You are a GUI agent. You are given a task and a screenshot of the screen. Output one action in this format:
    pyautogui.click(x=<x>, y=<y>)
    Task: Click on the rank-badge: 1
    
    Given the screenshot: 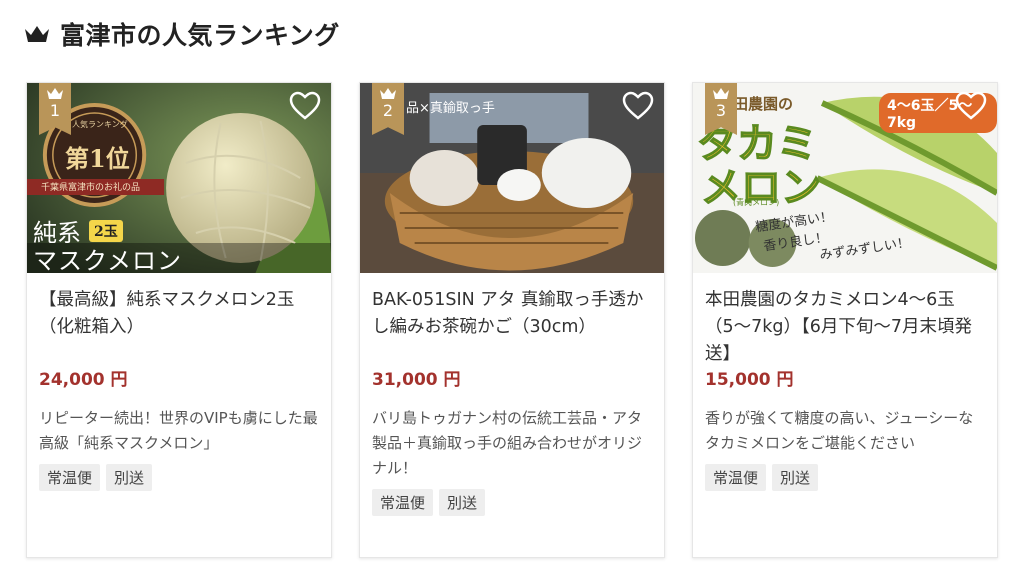 What is the action you would take?
    pyautogui.click(x=55, y=109)
    